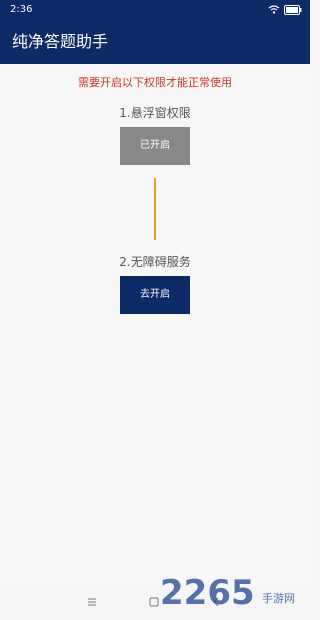 This screenshot has height=620, width=320. I want to click on overlay-permission-enabled-button: 已开启, so click(155, 146).